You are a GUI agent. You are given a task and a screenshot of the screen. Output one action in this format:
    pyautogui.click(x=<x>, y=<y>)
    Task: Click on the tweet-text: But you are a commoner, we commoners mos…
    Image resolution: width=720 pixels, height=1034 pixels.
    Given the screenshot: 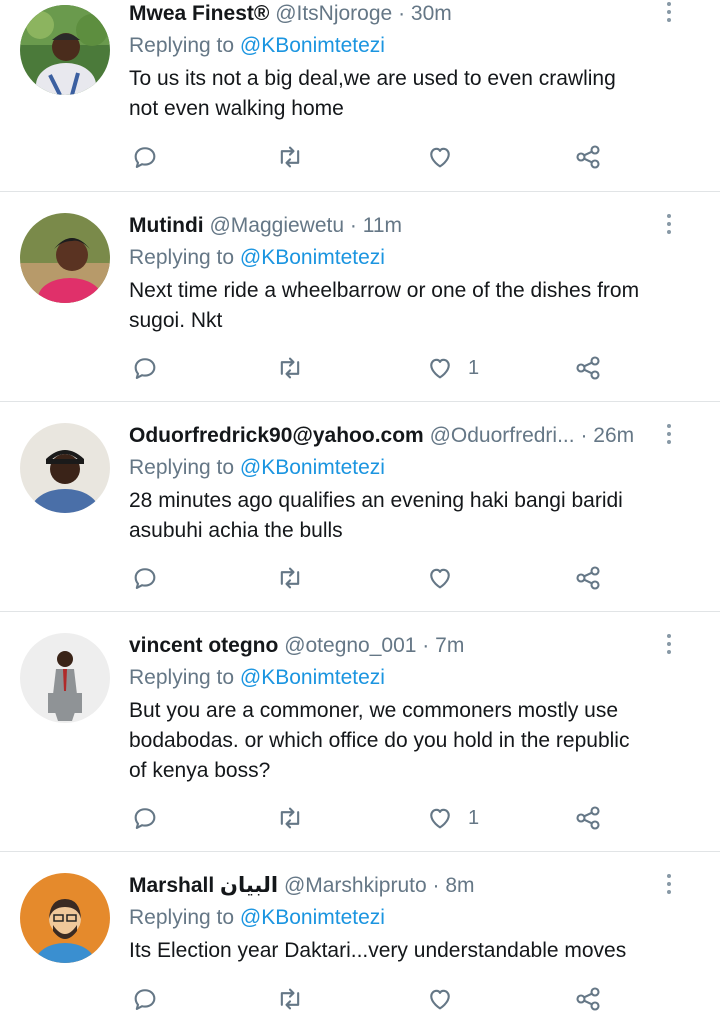 What is the action you would take?
    pyautogui.click(x=414, y=741)
    